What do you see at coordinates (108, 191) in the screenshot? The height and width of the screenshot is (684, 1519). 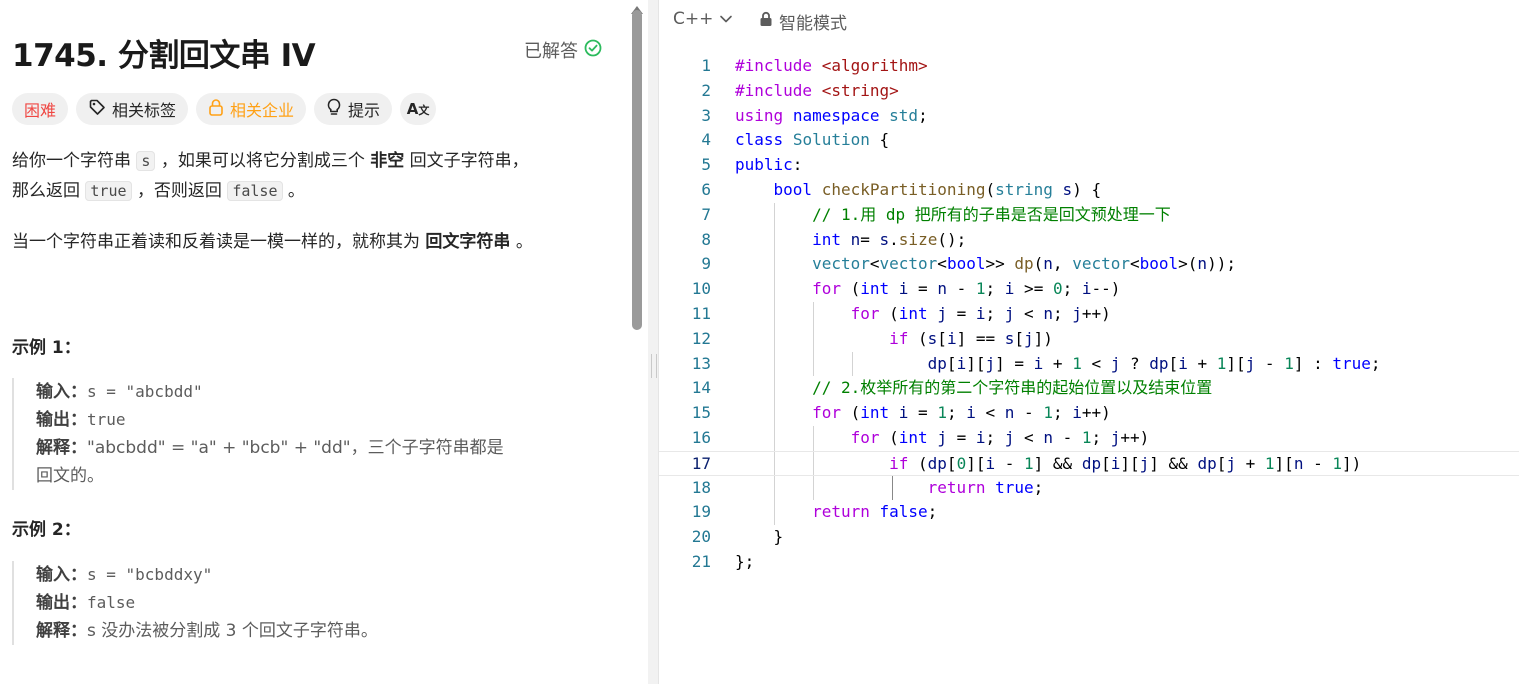 I see `inline-code-true: true` at bounding box center [108, 191].